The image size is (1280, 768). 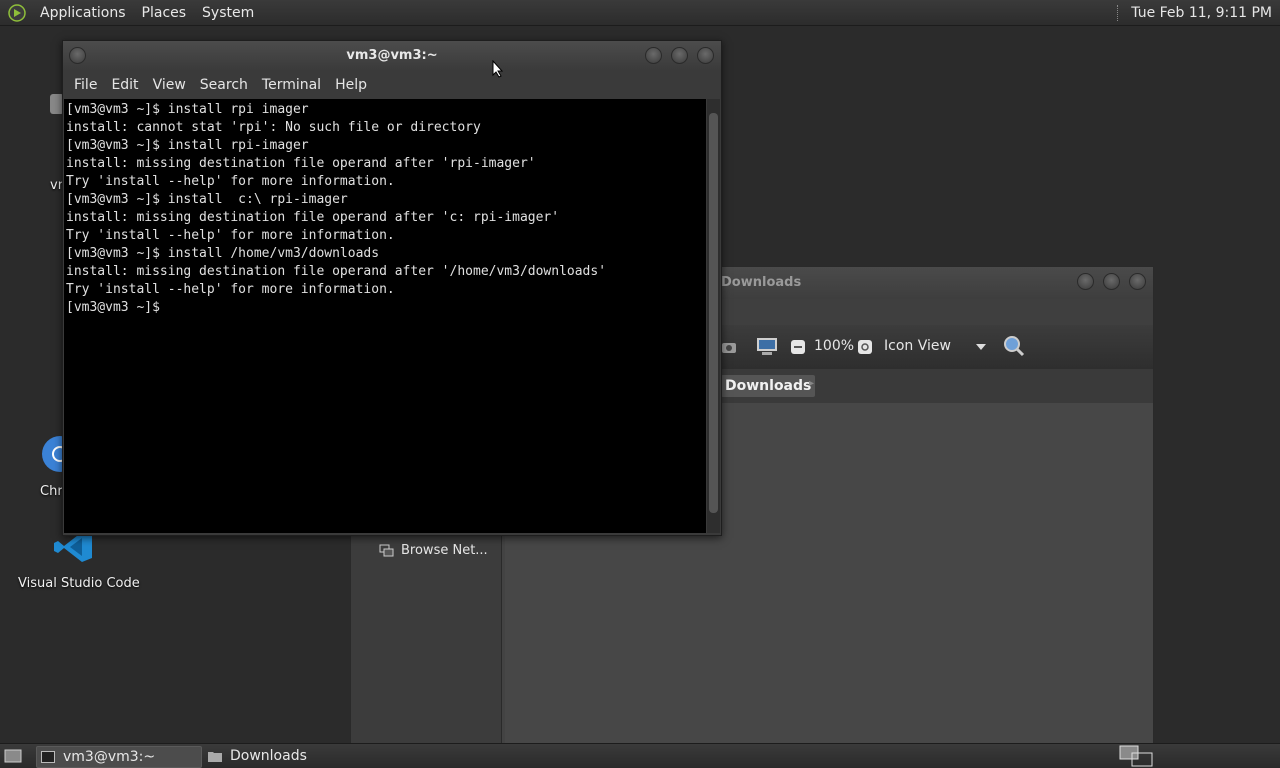 I want to click on applications-menu: Applications, so click(x=83, y=13).